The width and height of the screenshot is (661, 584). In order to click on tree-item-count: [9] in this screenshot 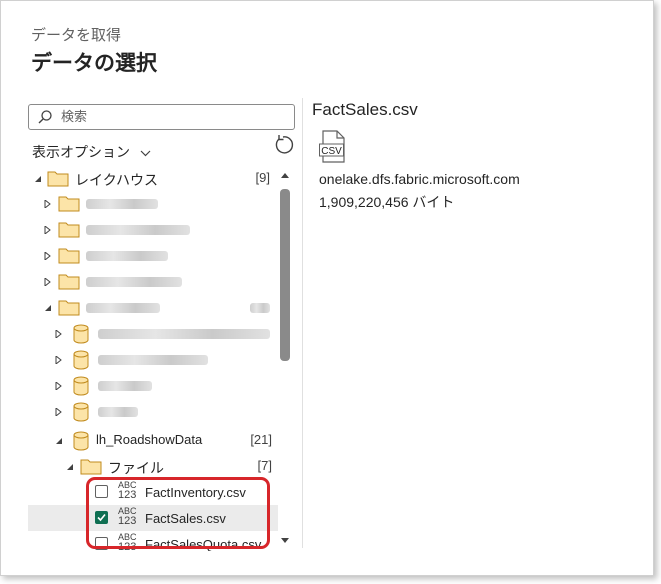, I will do `click(262, 177)`.